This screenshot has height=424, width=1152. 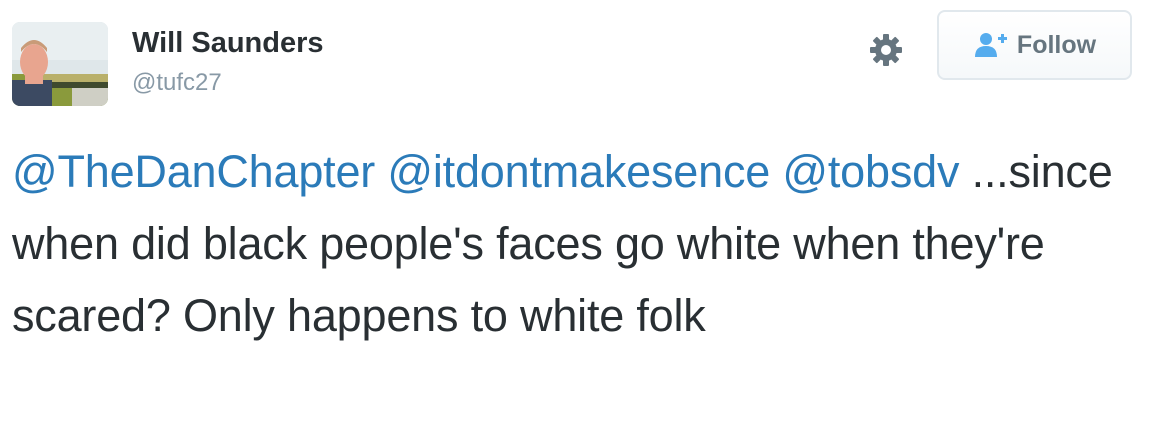 I want to click on follow-label: Follow, so click(x=1056, y=45).